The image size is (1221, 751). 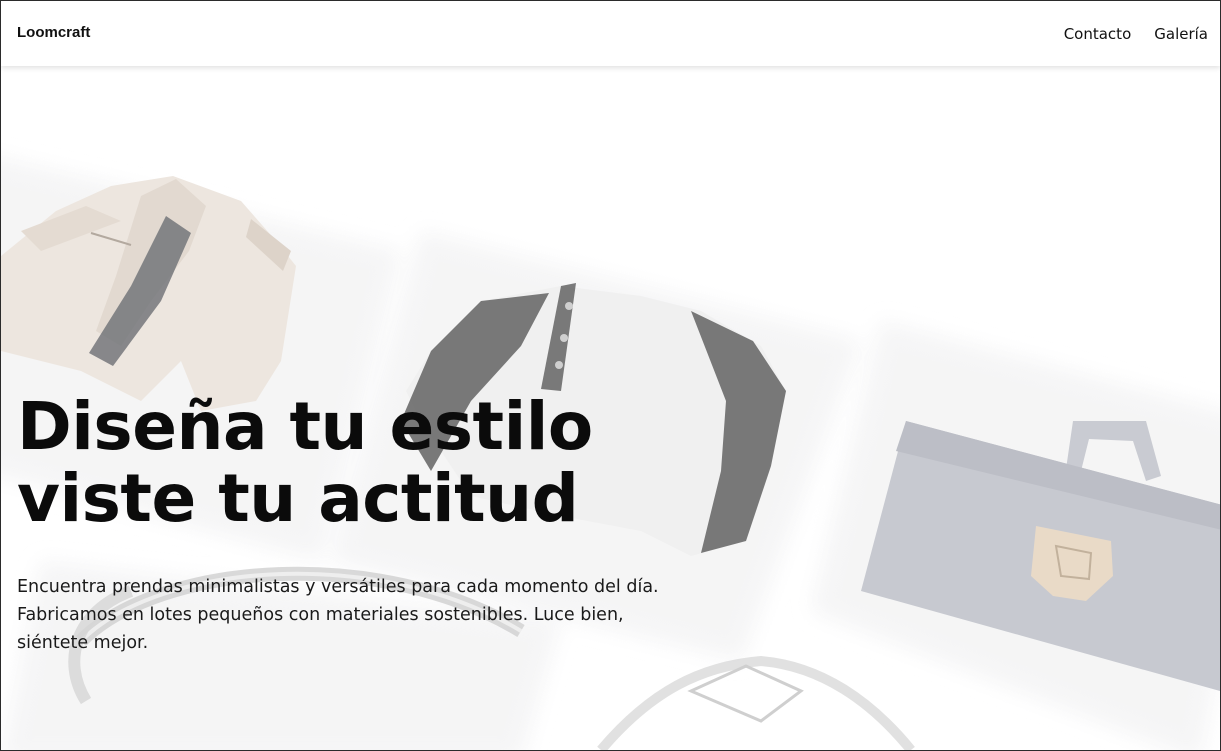 I want to click on hero-title-line-1: Diseña tu estilo, so click(x=305, y=426).